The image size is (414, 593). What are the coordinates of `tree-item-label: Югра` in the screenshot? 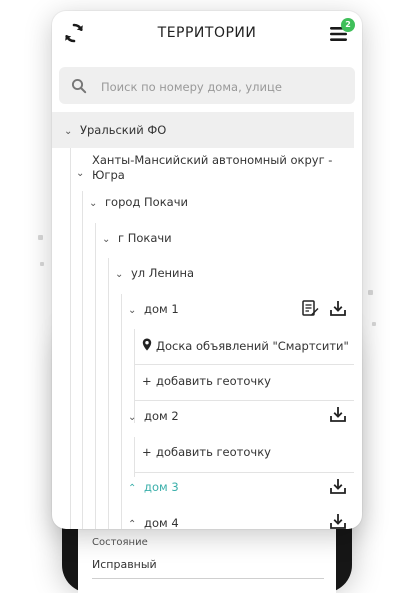 It's located at (108, 175).